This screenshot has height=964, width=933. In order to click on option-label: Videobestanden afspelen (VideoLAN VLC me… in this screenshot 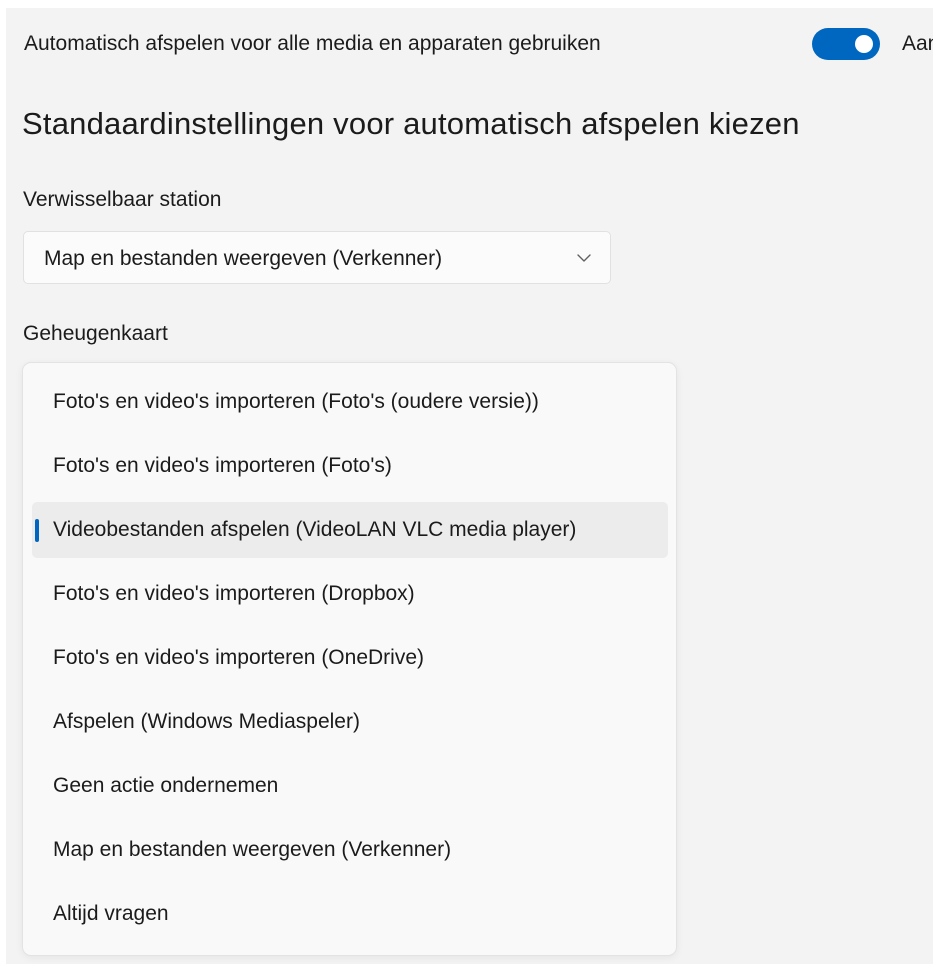, I will do `click(315, 529)`.